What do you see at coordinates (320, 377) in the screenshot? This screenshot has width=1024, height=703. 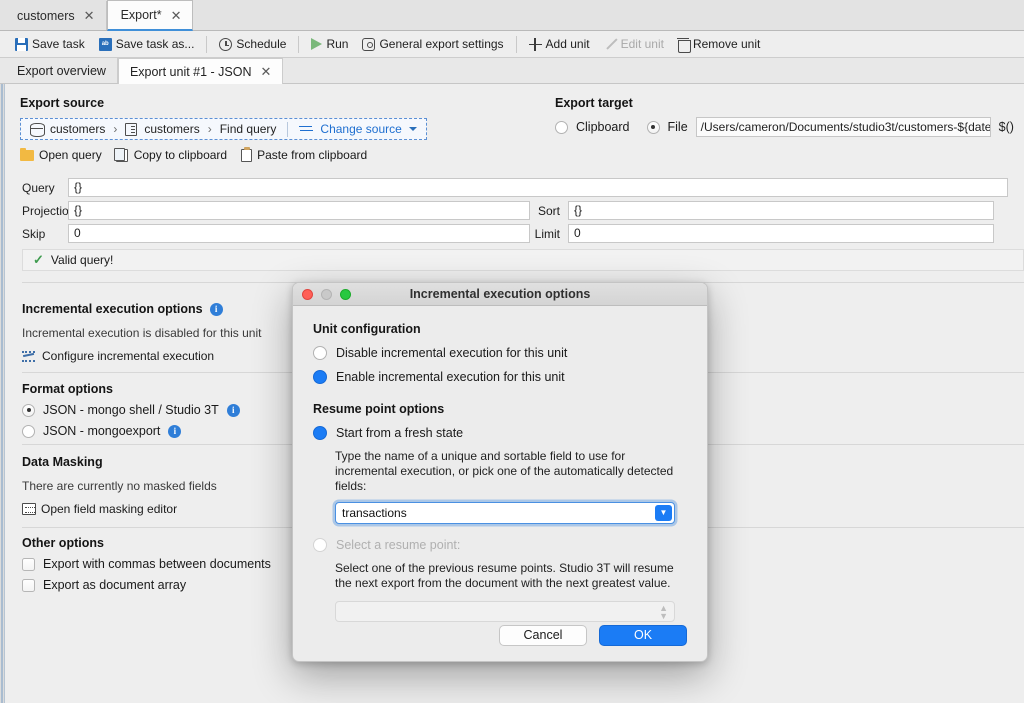 I see `radio-enable-incremental` at bounding box center [320, 377].